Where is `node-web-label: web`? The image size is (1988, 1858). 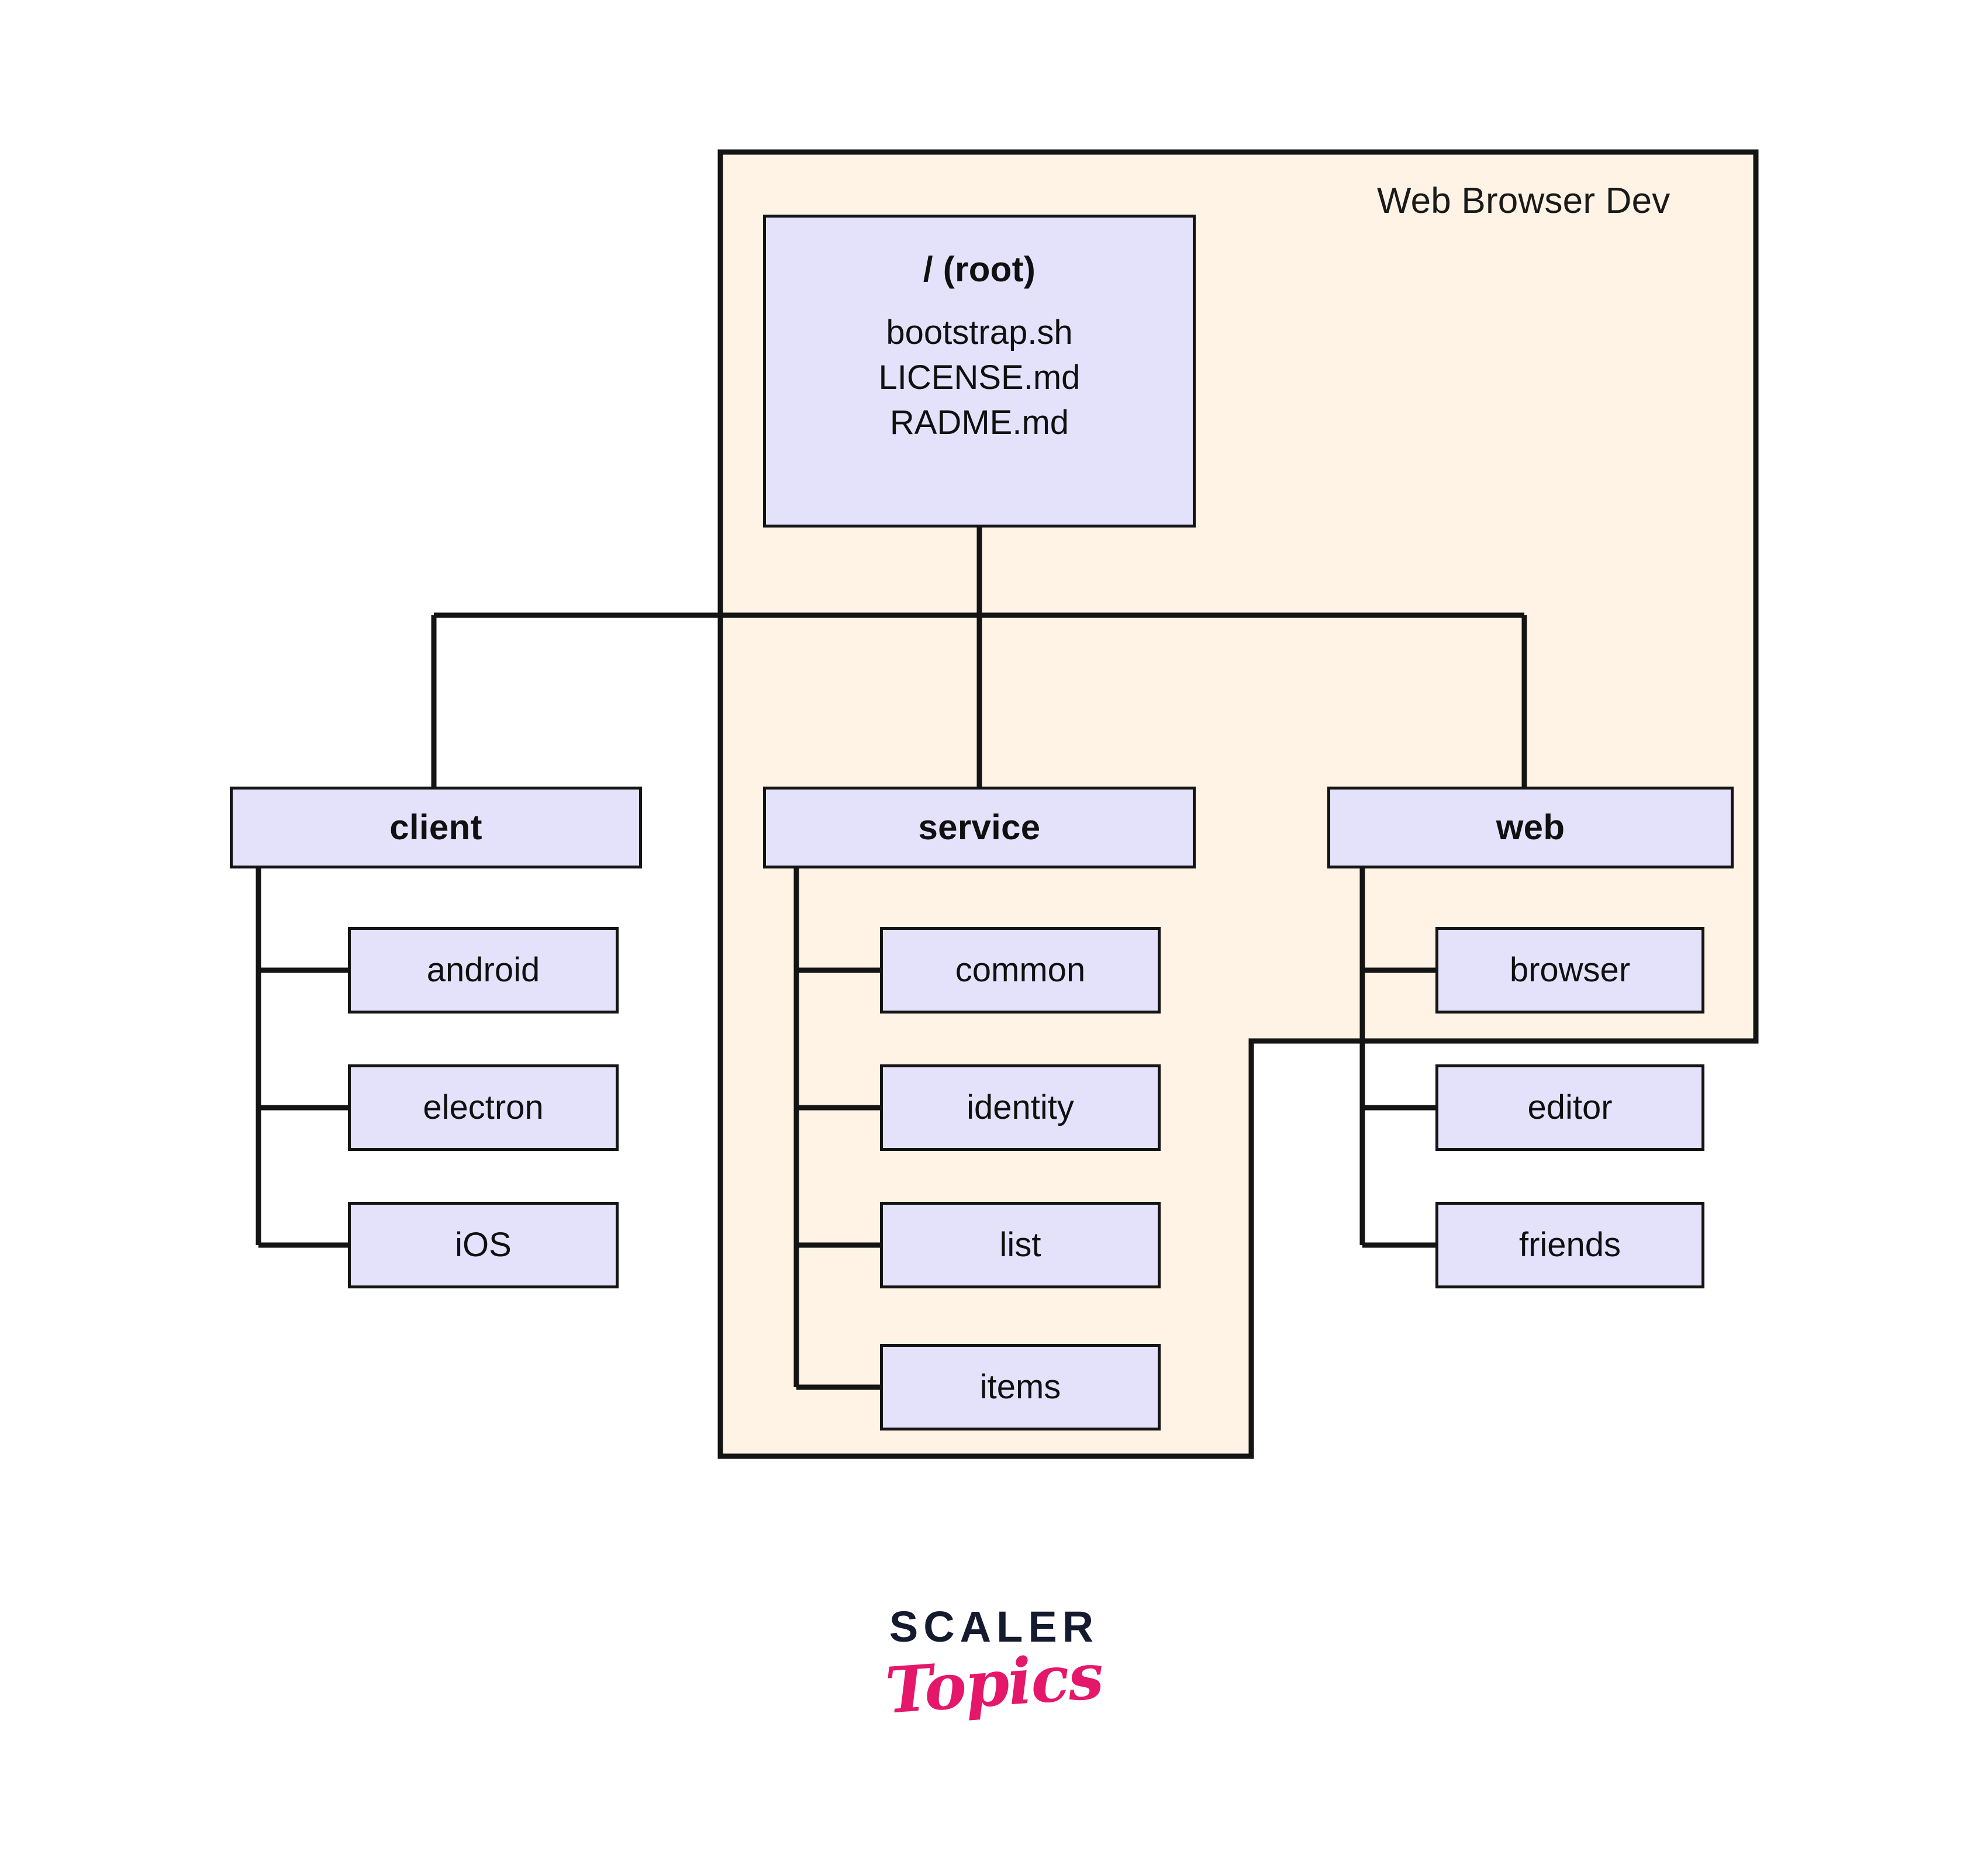 node-web-label: web is located at coordinates (1530, 827).